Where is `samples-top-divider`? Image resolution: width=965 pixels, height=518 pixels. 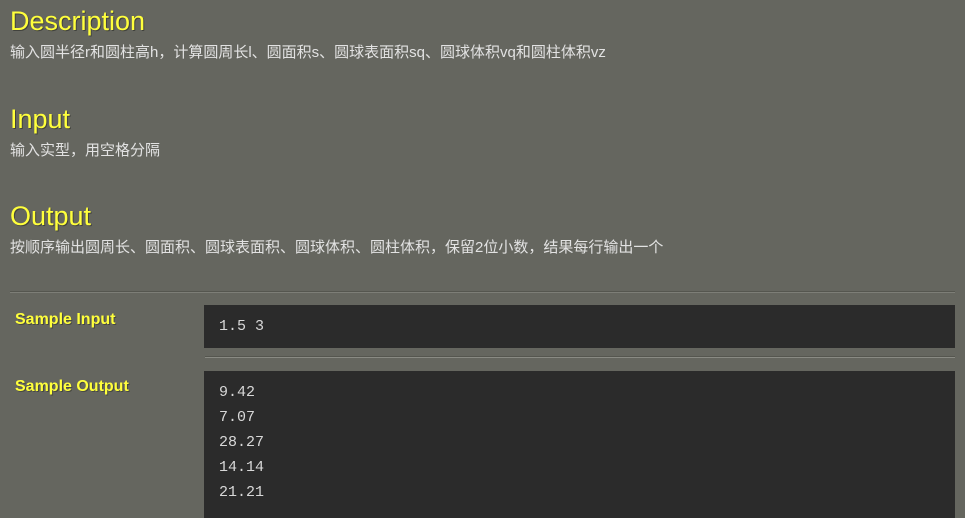
samples-top-divider is located at coordinates (482, 292).